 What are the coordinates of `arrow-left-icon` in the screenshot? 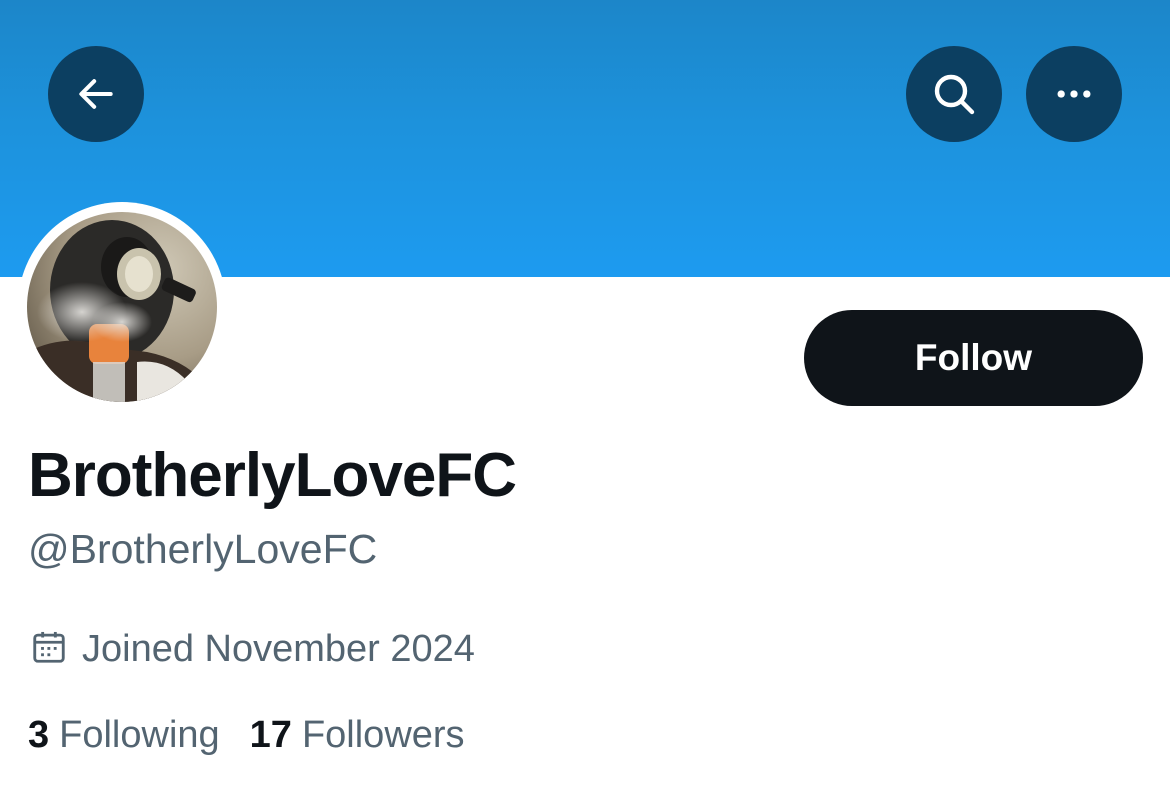 It's located at (96, 94).